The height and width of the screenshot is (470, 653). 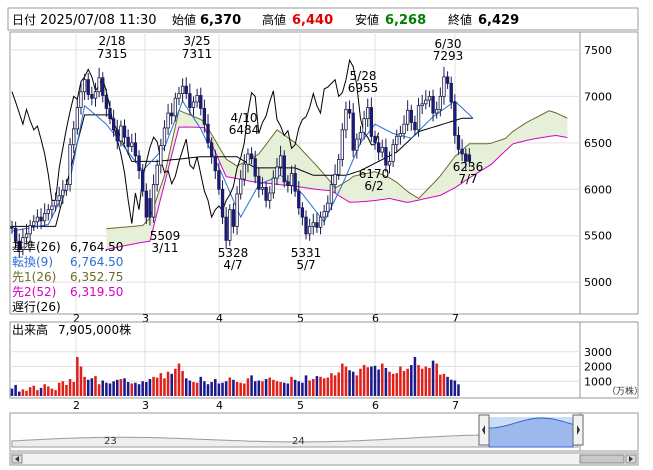 What do you see at coordinates (578, 430) in the screenshot?
I see `range-handle-right` at bounding box center [578, 430].